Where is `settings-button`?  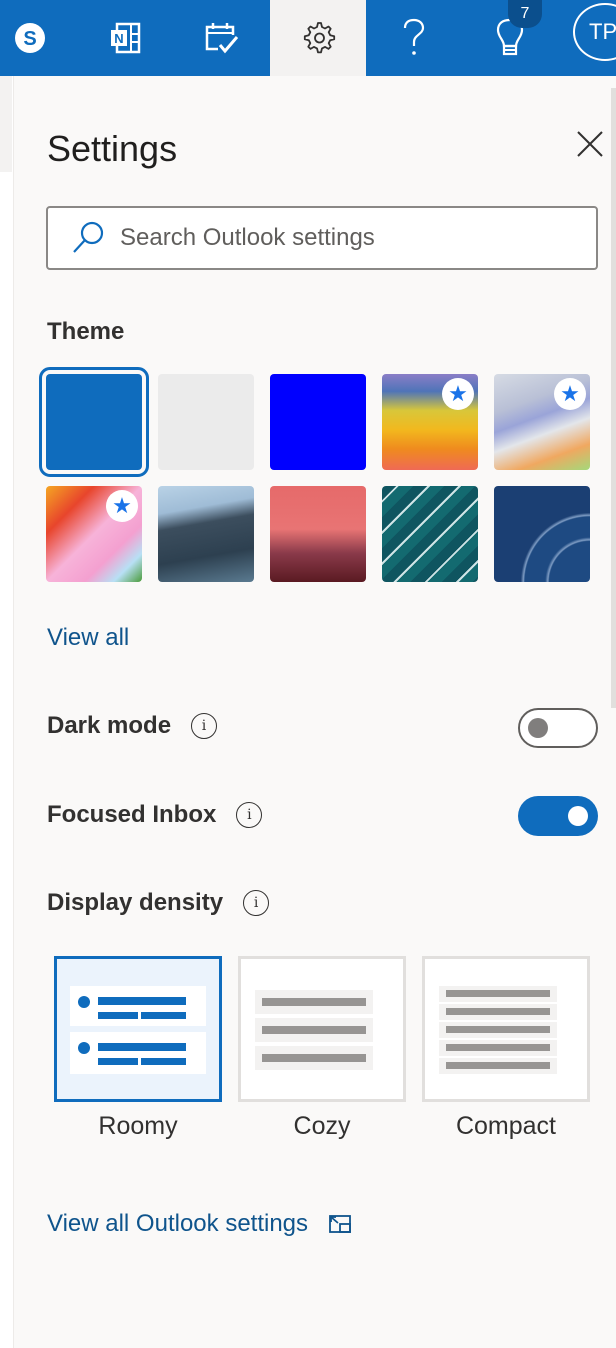 settings-button is located at coordinates (318, 38).